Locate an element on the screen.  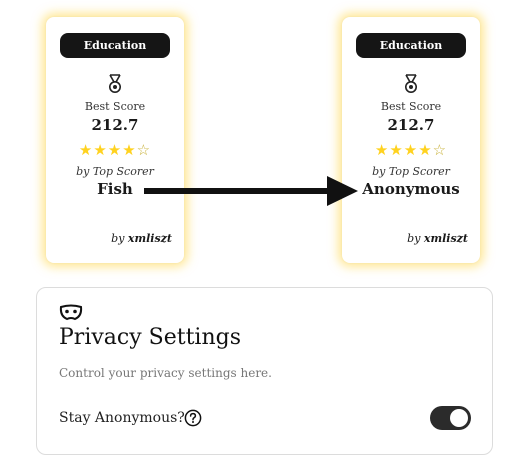
stay-anonymous-label: Stay Anonymous? is located at coordinates (122, 418).